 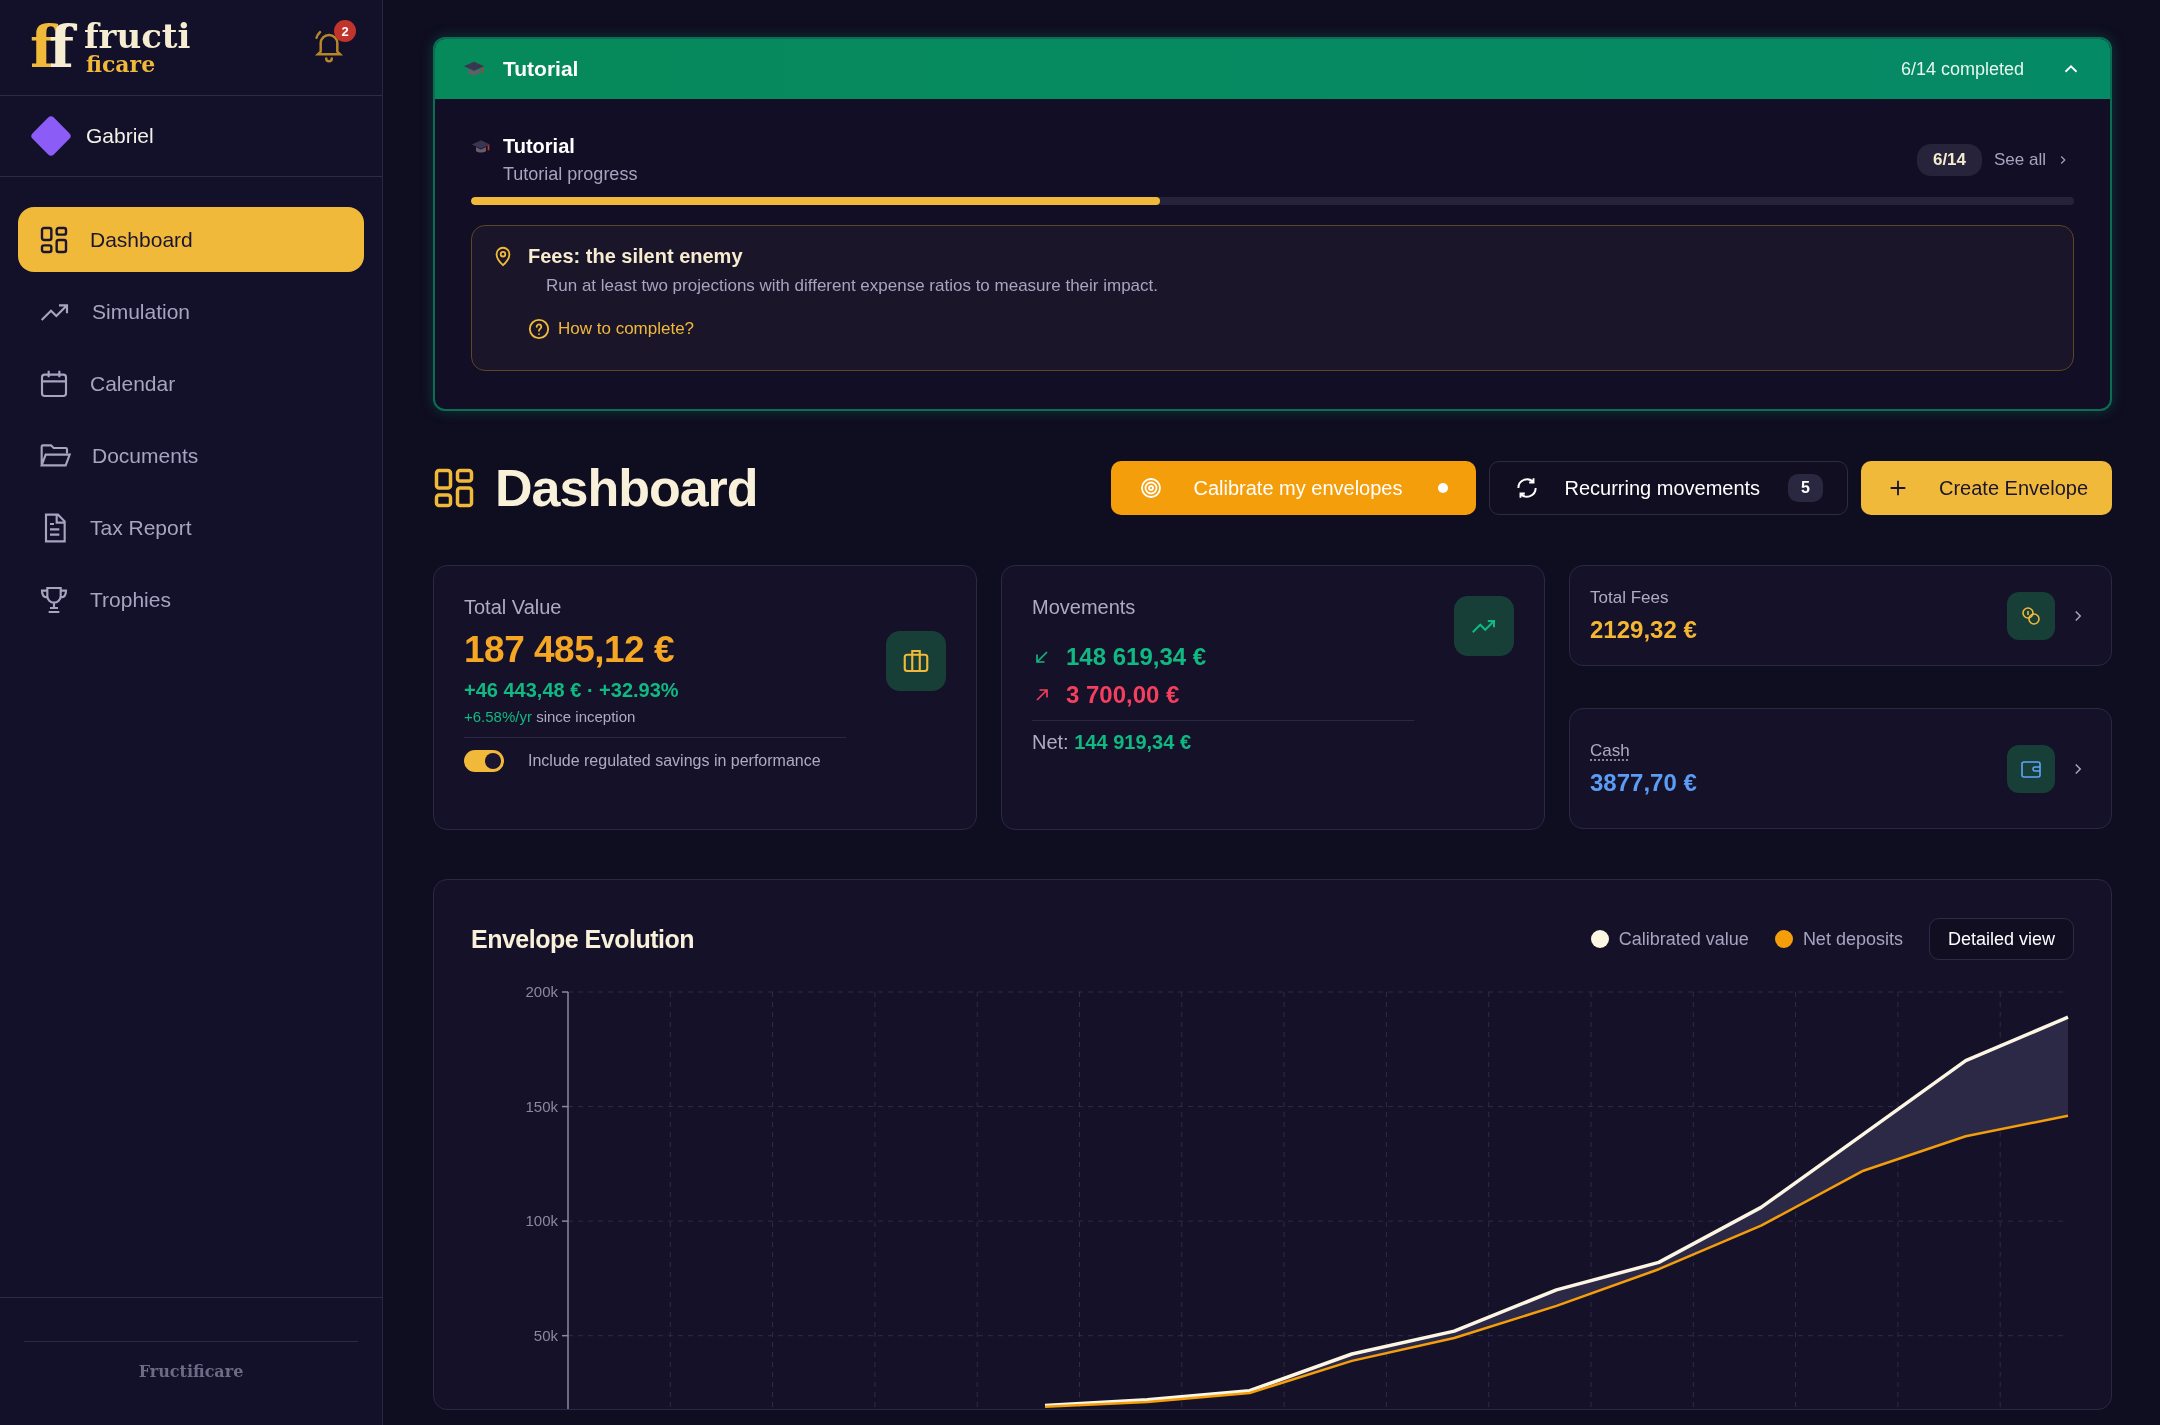 What do you see at coordinates (1840, 615) in the screenshot?
I see `total-fees-card: Total Fees 2129,32 €` at bounding box center [1840, 615].